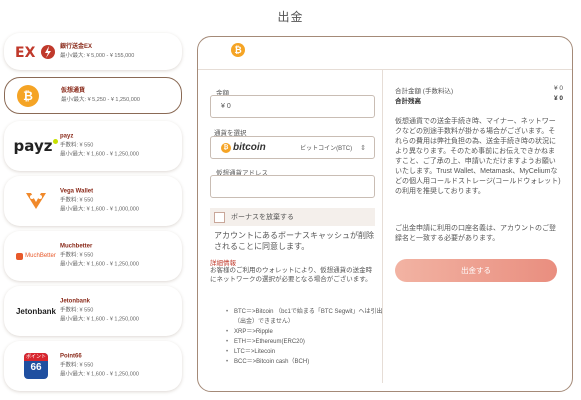 This screenshot has height=400, width=581. I want to click on bank-ex-logo-mark: EX, so click(35, 52).